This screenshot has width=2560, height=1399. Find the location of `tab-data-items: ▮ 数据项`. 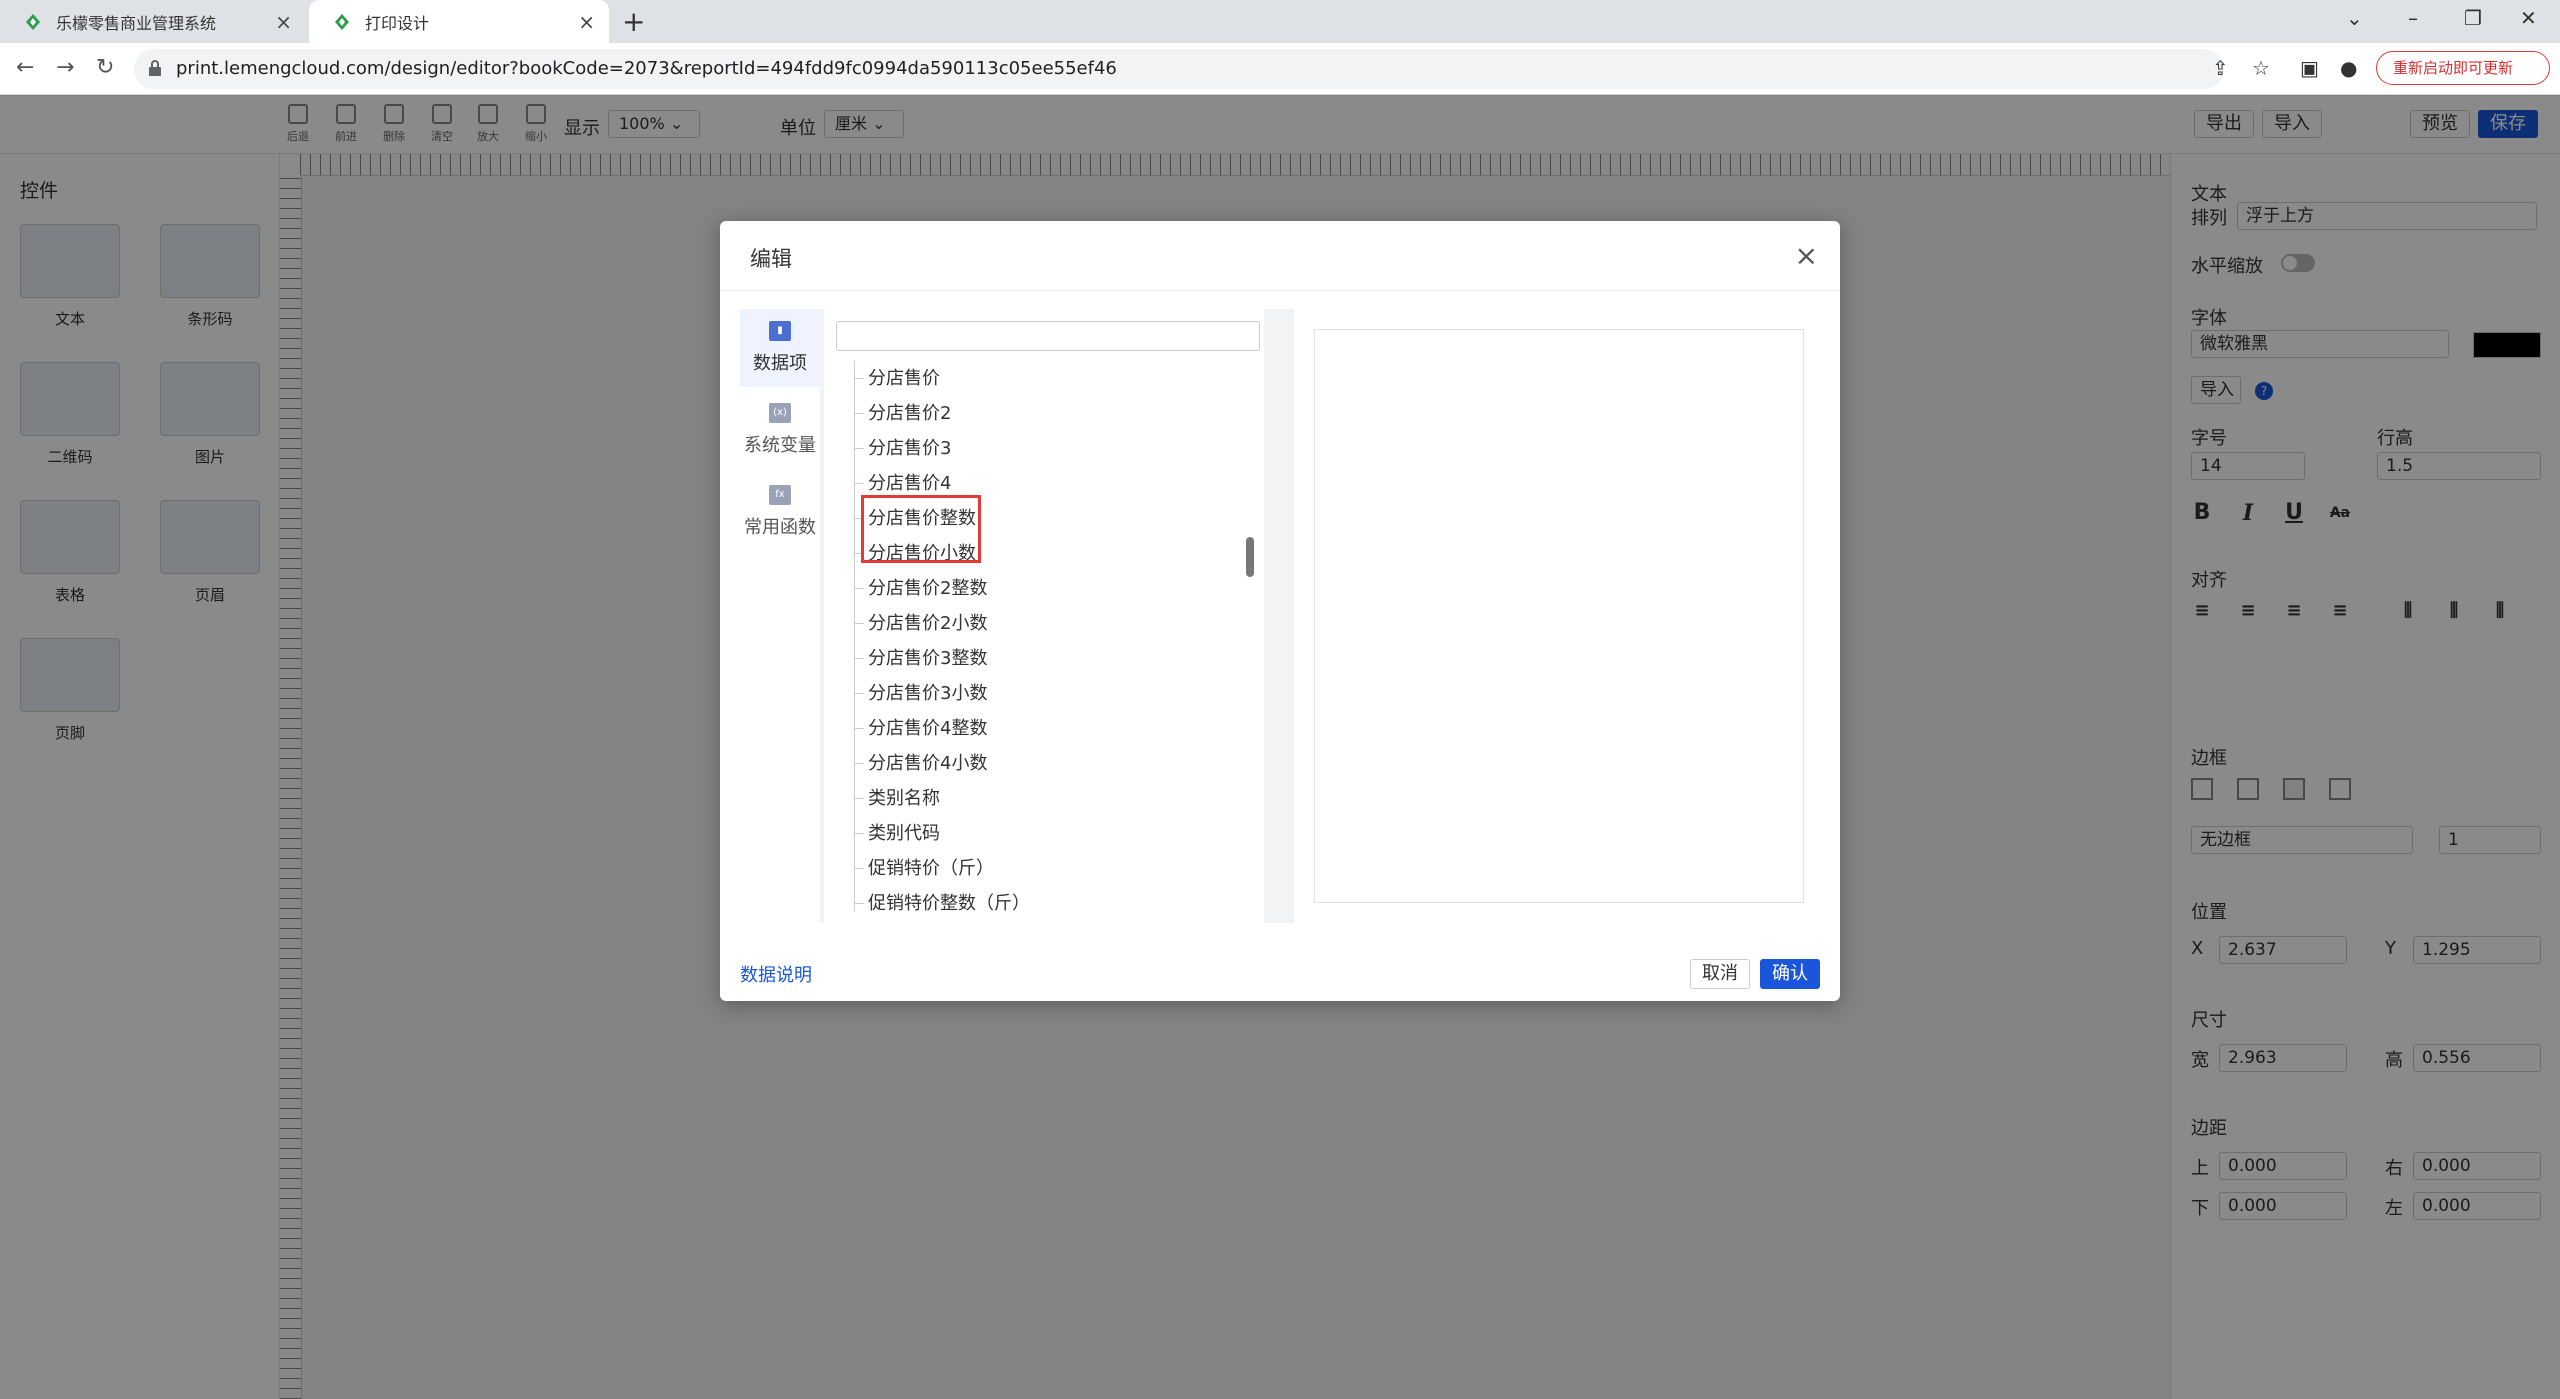

tab-data-items: ▮ 数据项 is located at coordinates (780, 348).